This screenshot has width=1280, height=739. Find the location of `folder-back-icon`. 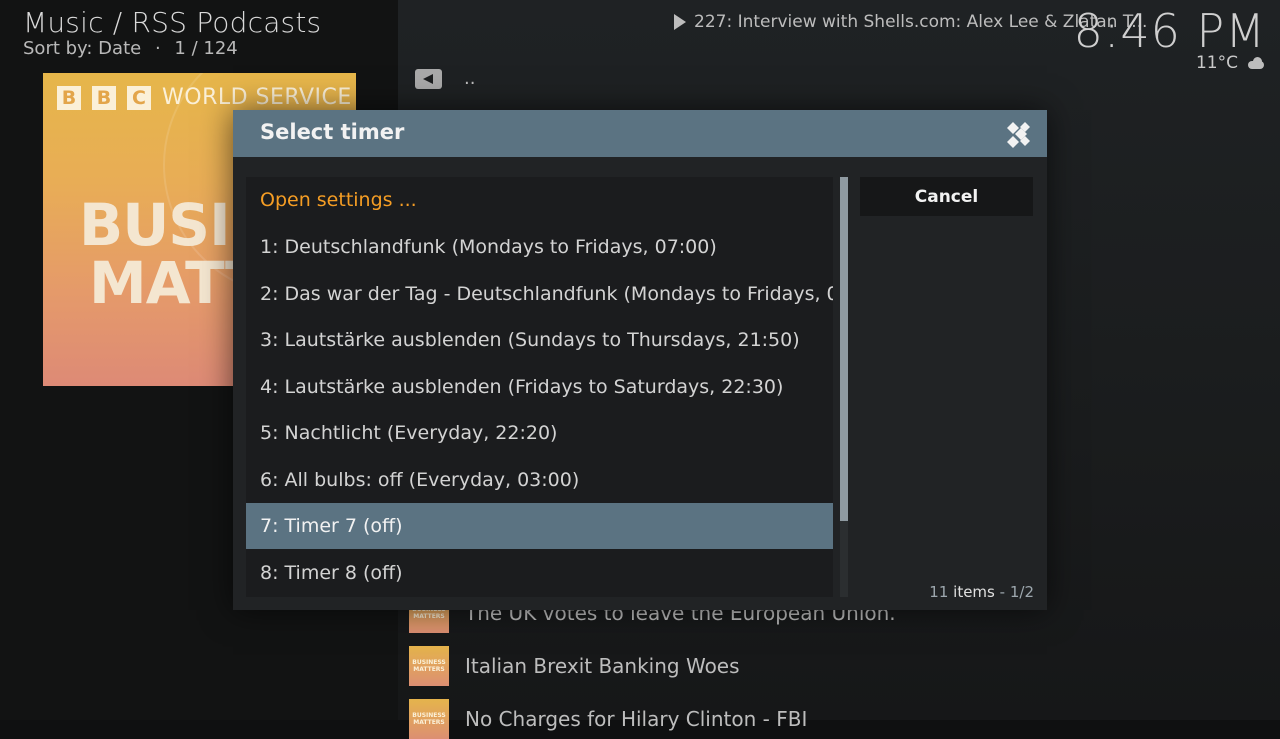

folder-back-icon is located at coordinates (428, 78).